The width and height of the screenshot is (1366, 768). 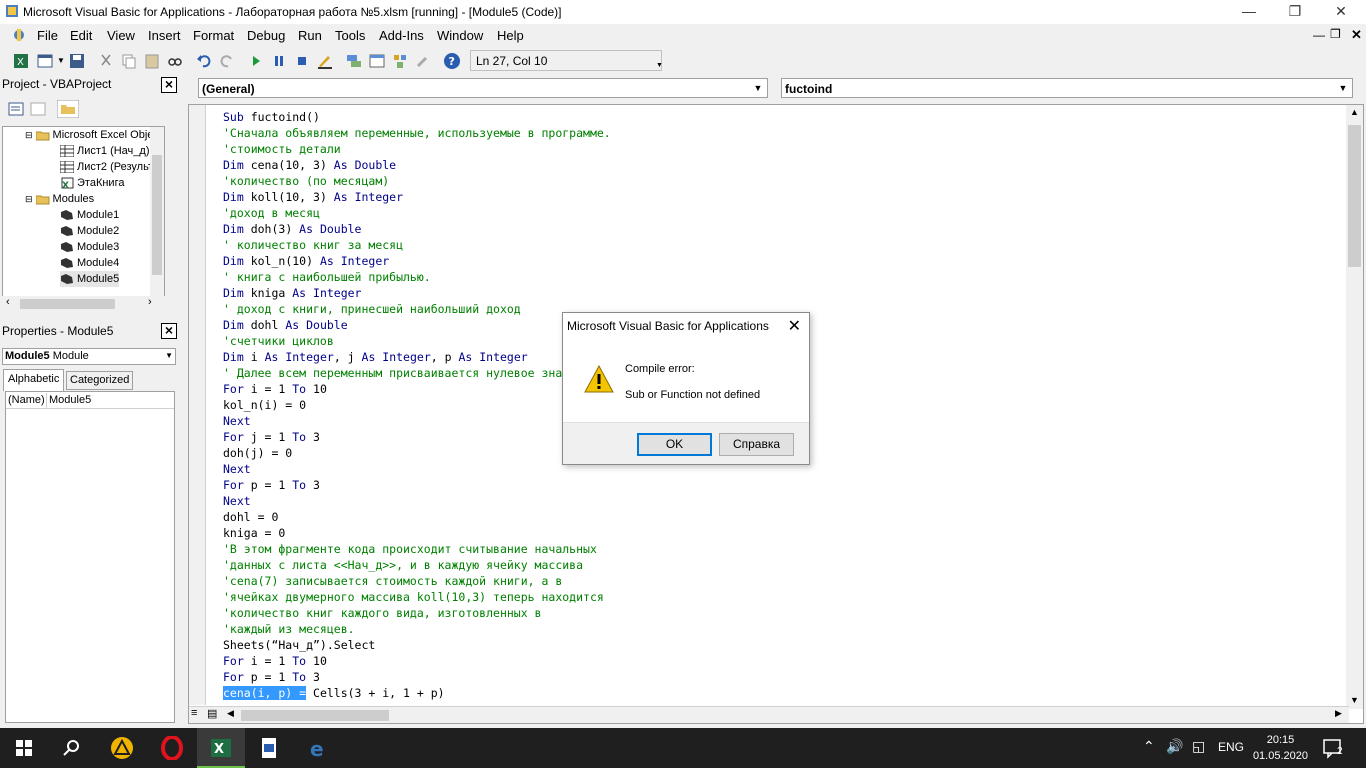 What do you see at coordinates (1280, 748) in the screenshot?
I see `clock: 20:15 01.05.2020` at bounding box center [1280, 748].